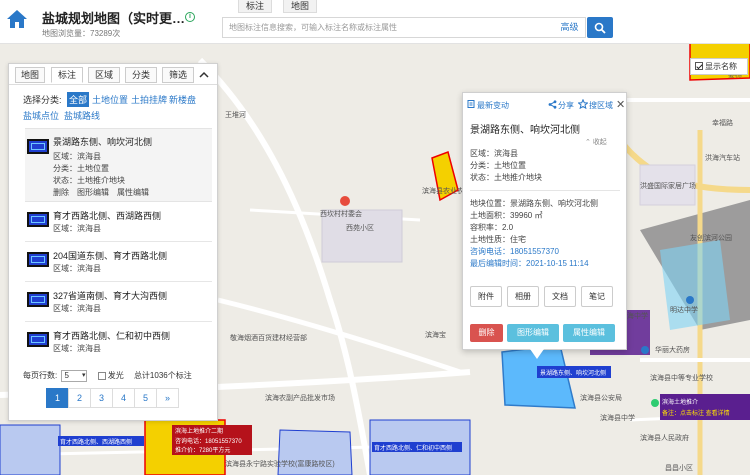 The width and height of the screenshot is (750, 475). What do you see at coordinates (435, 334) in the screenshot?
I see `map-label: 滨海宝` at bounding box center [435, 334].